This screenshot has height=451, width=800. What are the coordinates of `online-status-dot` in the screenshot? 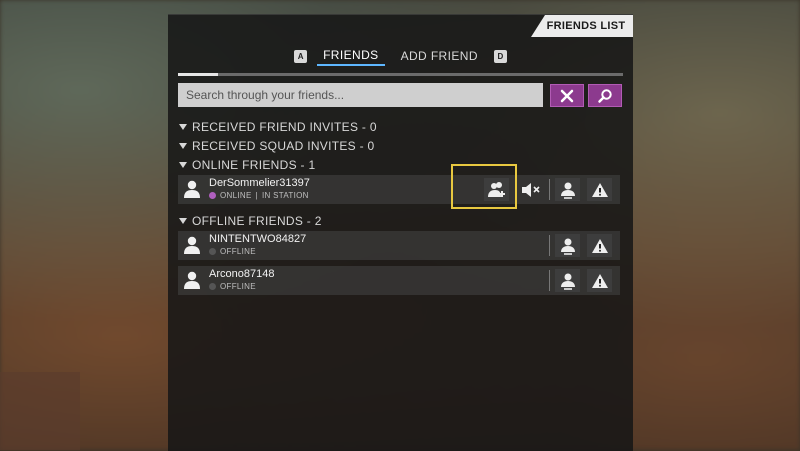 It's located at (212, 195).